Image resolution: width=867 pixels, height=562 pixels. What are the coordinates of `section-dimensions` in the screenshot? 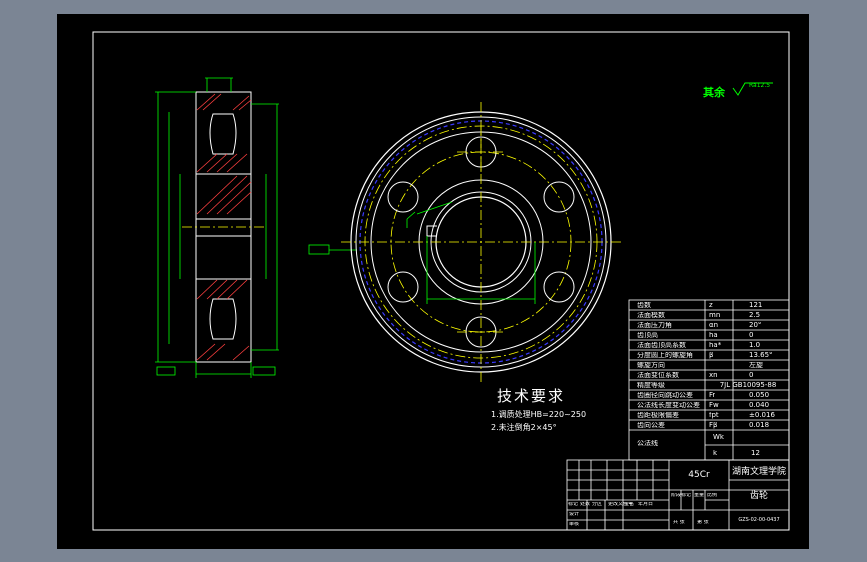 It's located at (256, 227).